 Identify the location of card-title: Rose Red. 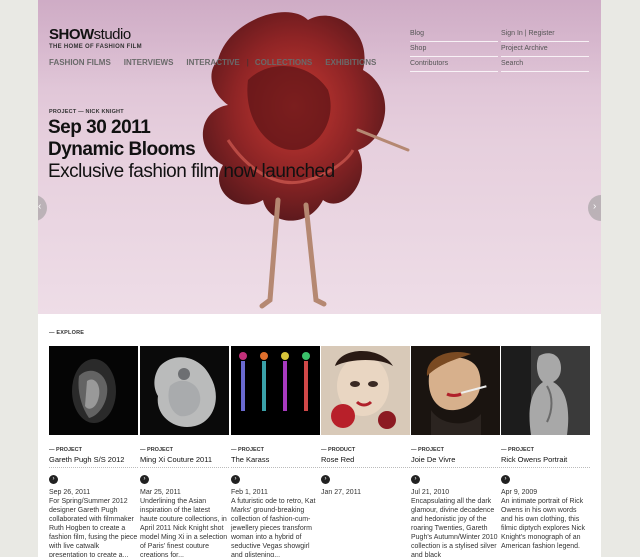
(365, 460).